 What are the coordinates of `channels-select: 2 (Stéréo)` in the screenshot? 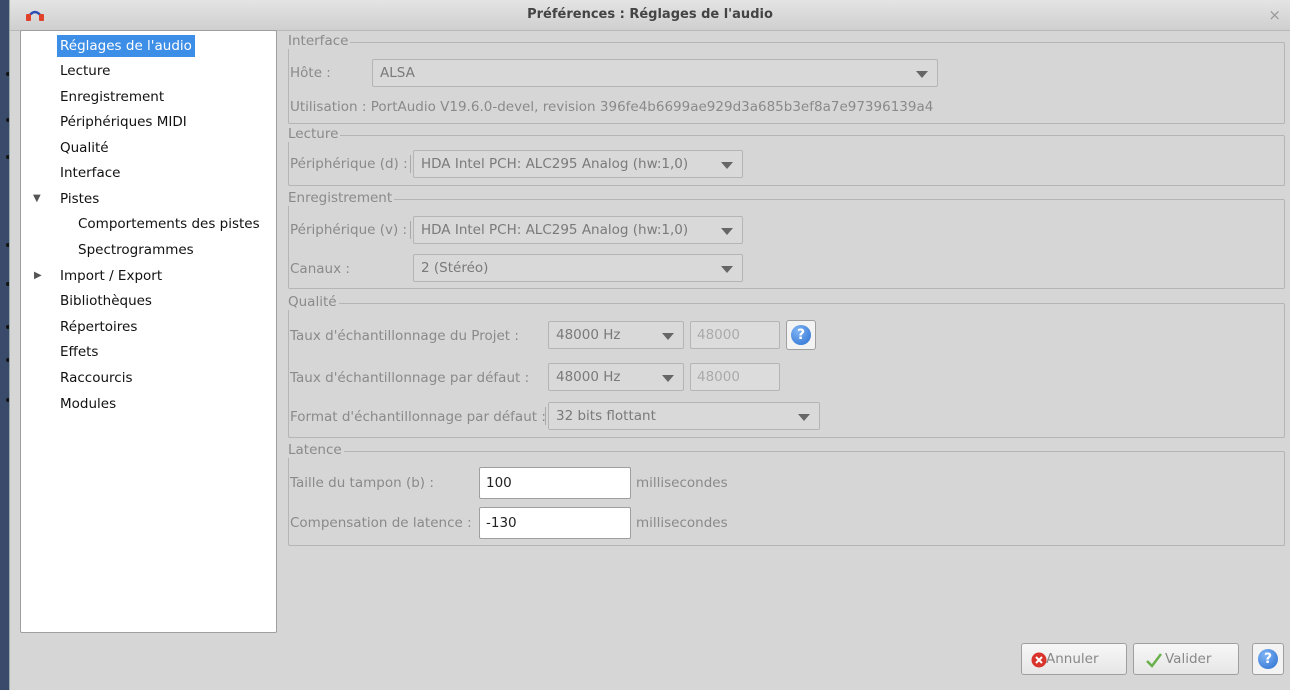 It's located at (578, 268).